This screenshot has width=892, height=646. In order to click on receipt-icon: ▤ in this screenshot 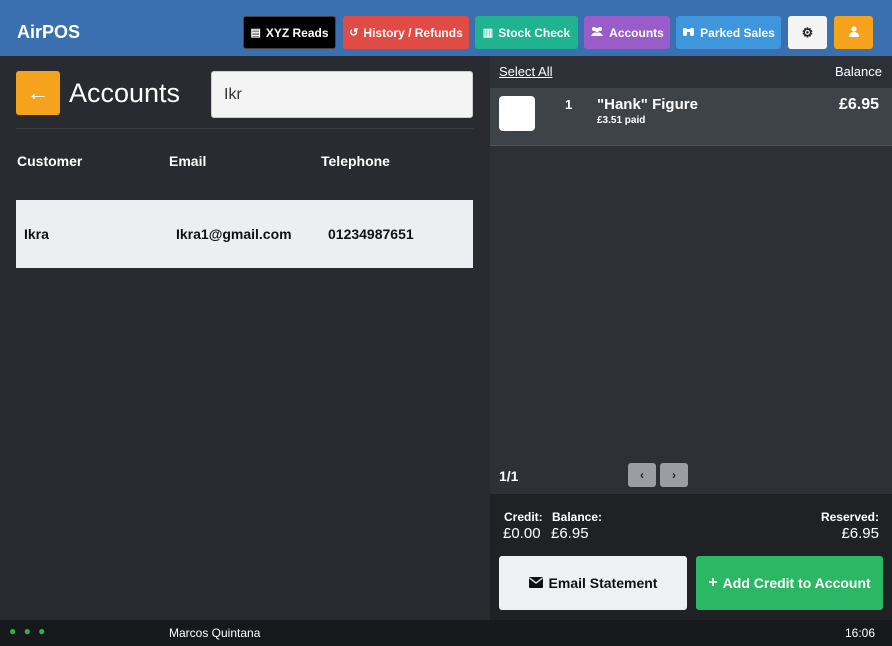, I will do `click(255, 33)`.